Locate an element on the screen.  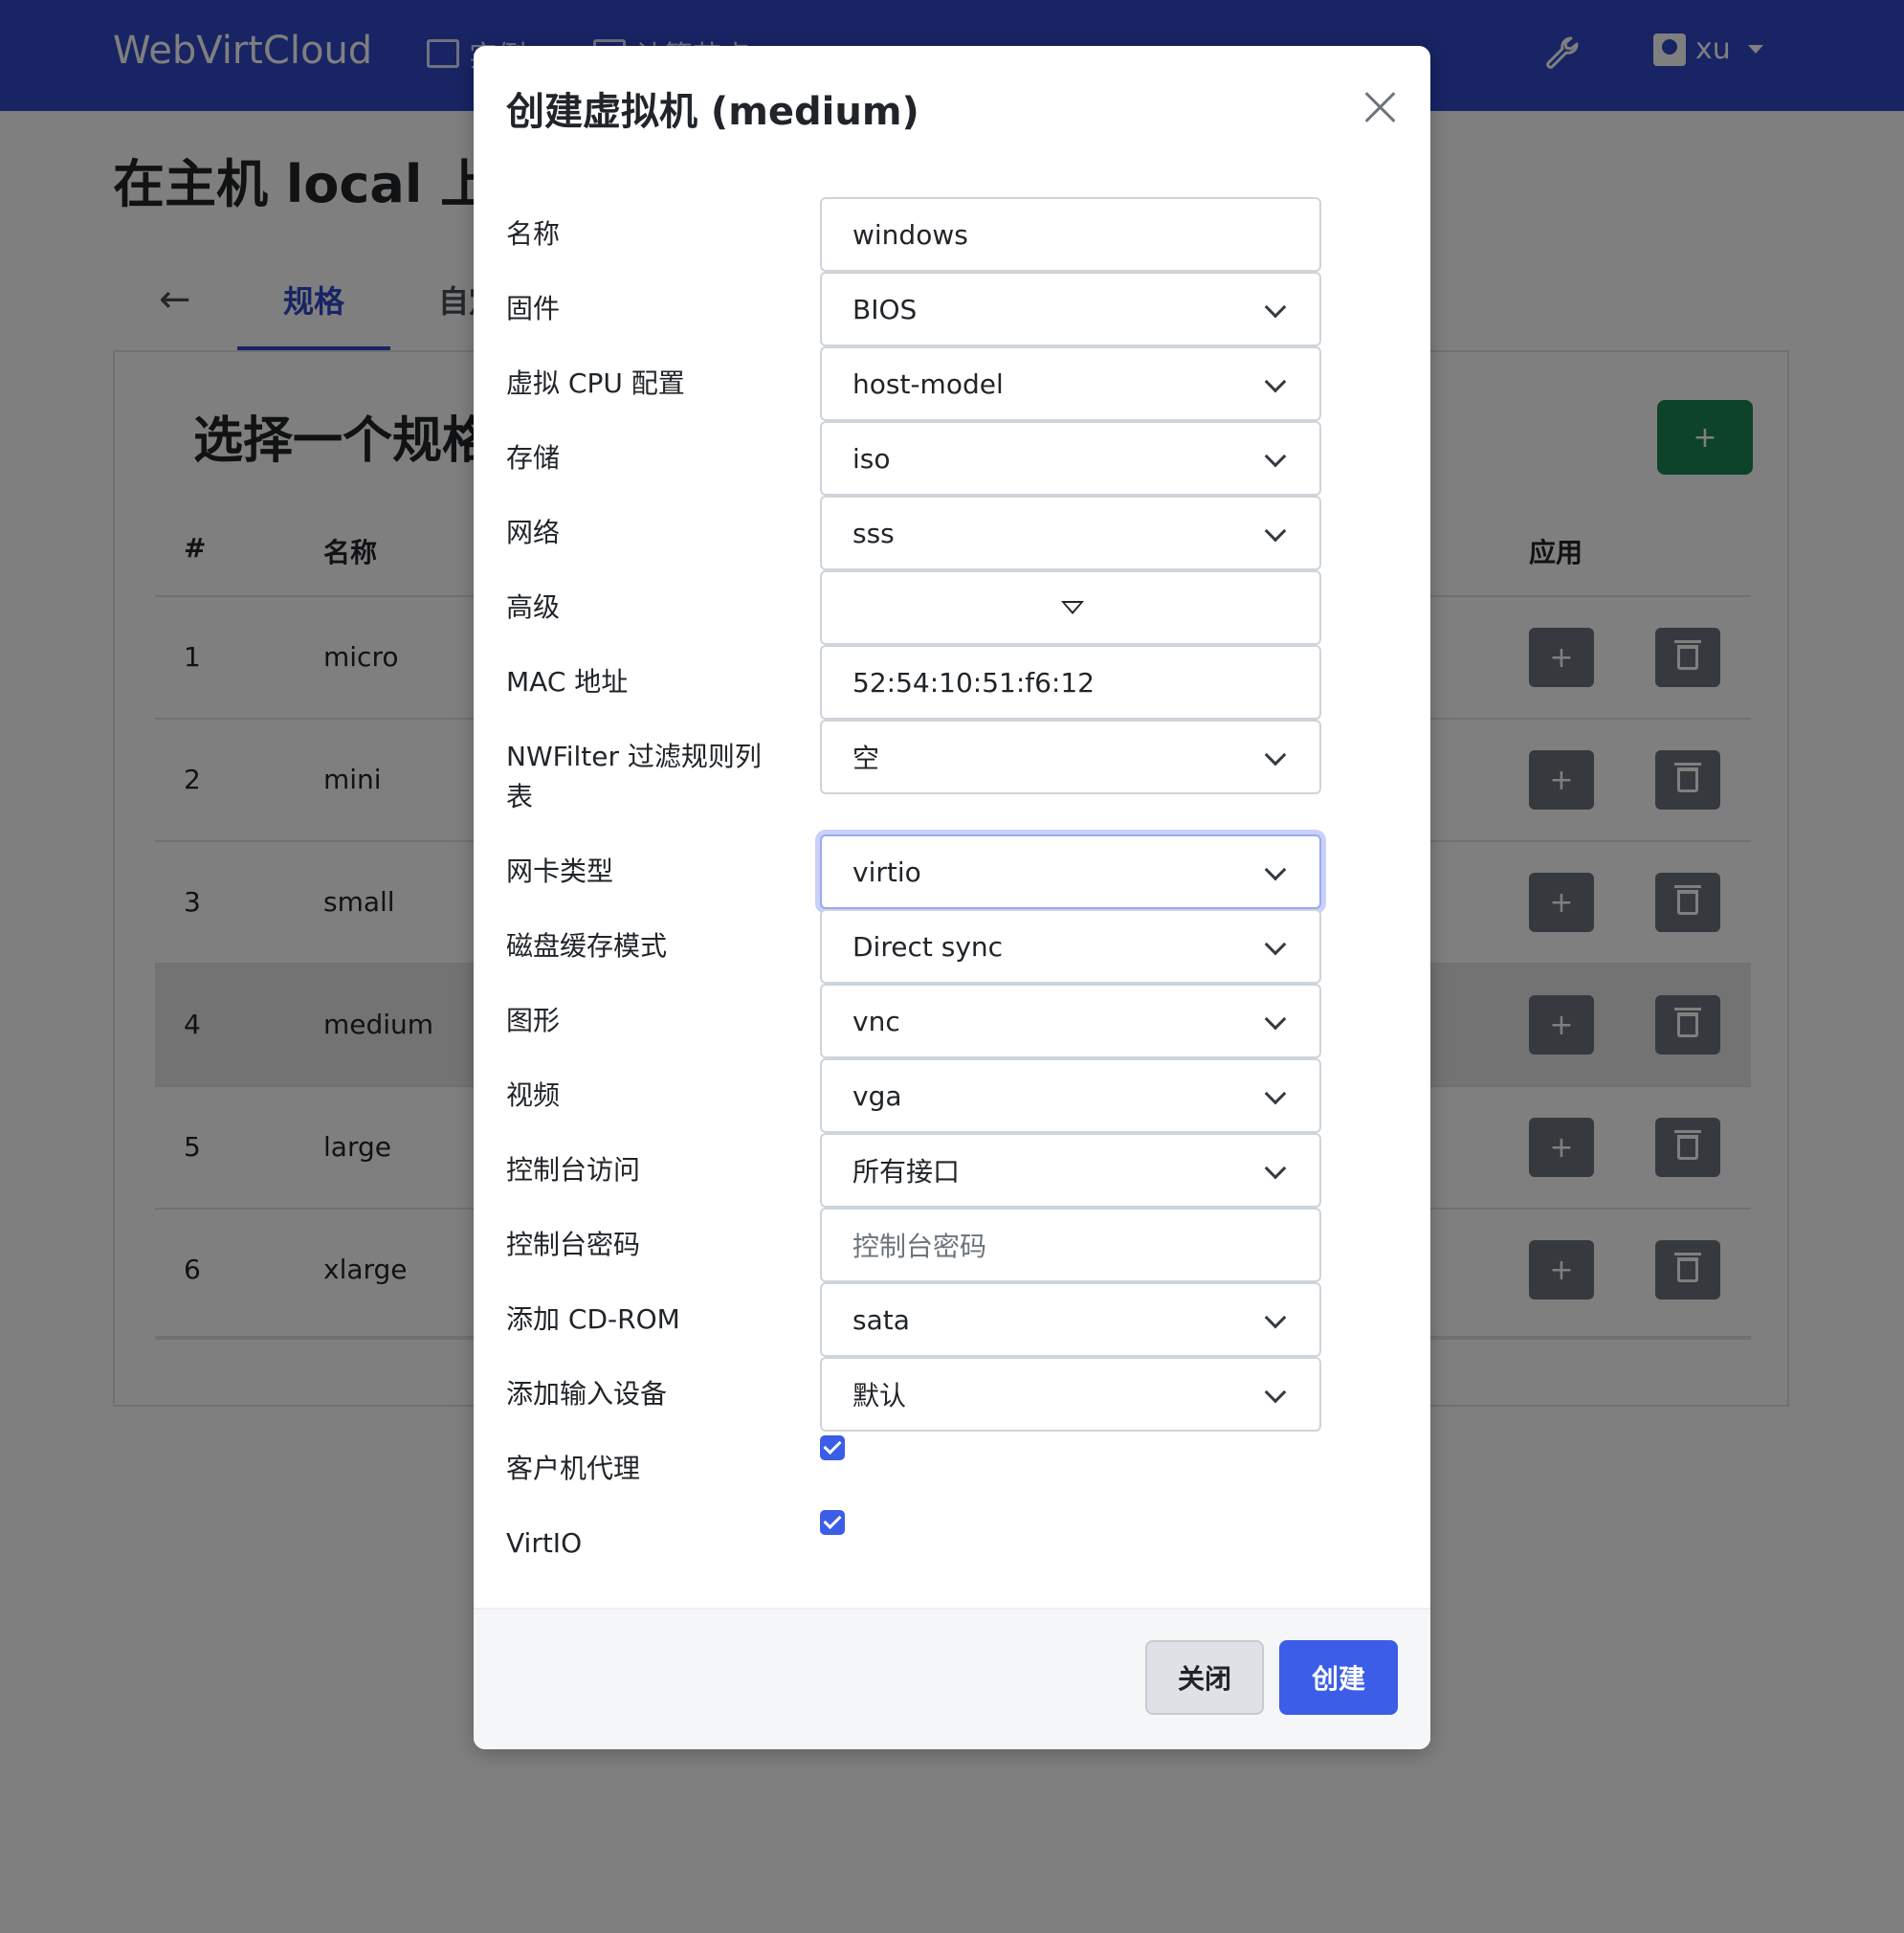
cpu-value: host-model is located at coordinates (928, 383).